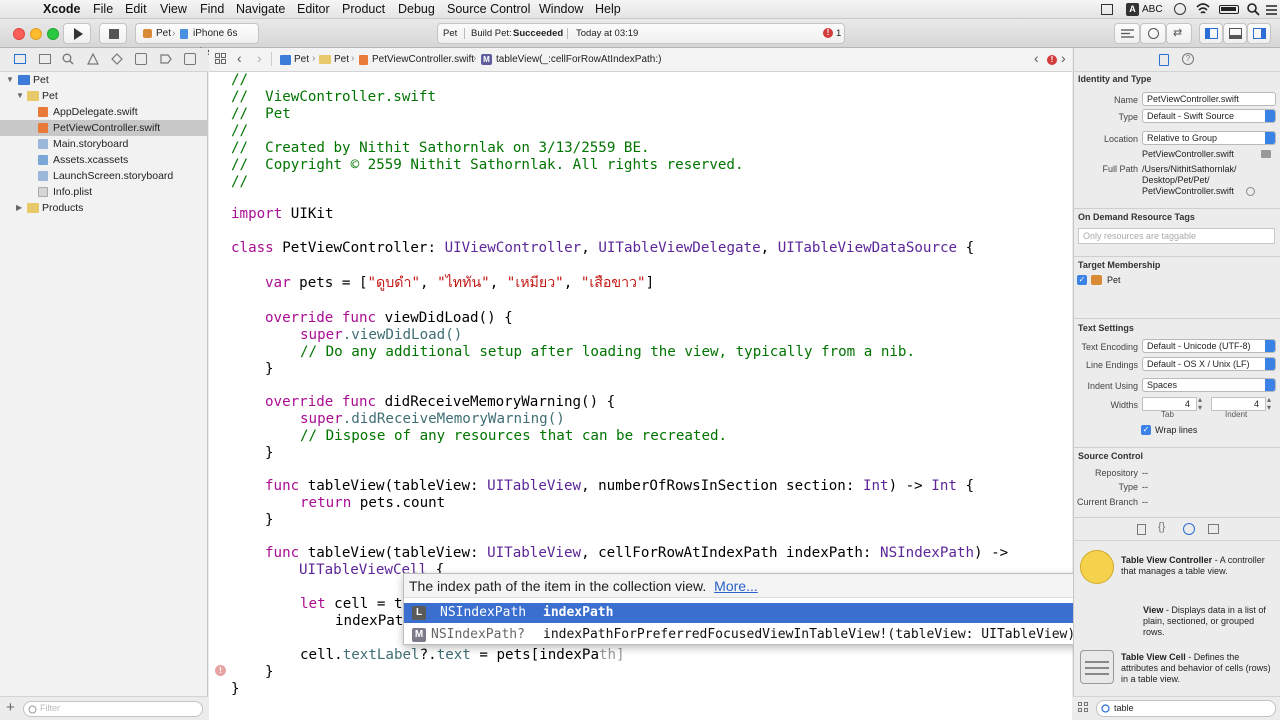  Describe the element at coordinates (423, 59) in the screenshot. I see `jump-crumb-file: PetViewController.swift` at that location.